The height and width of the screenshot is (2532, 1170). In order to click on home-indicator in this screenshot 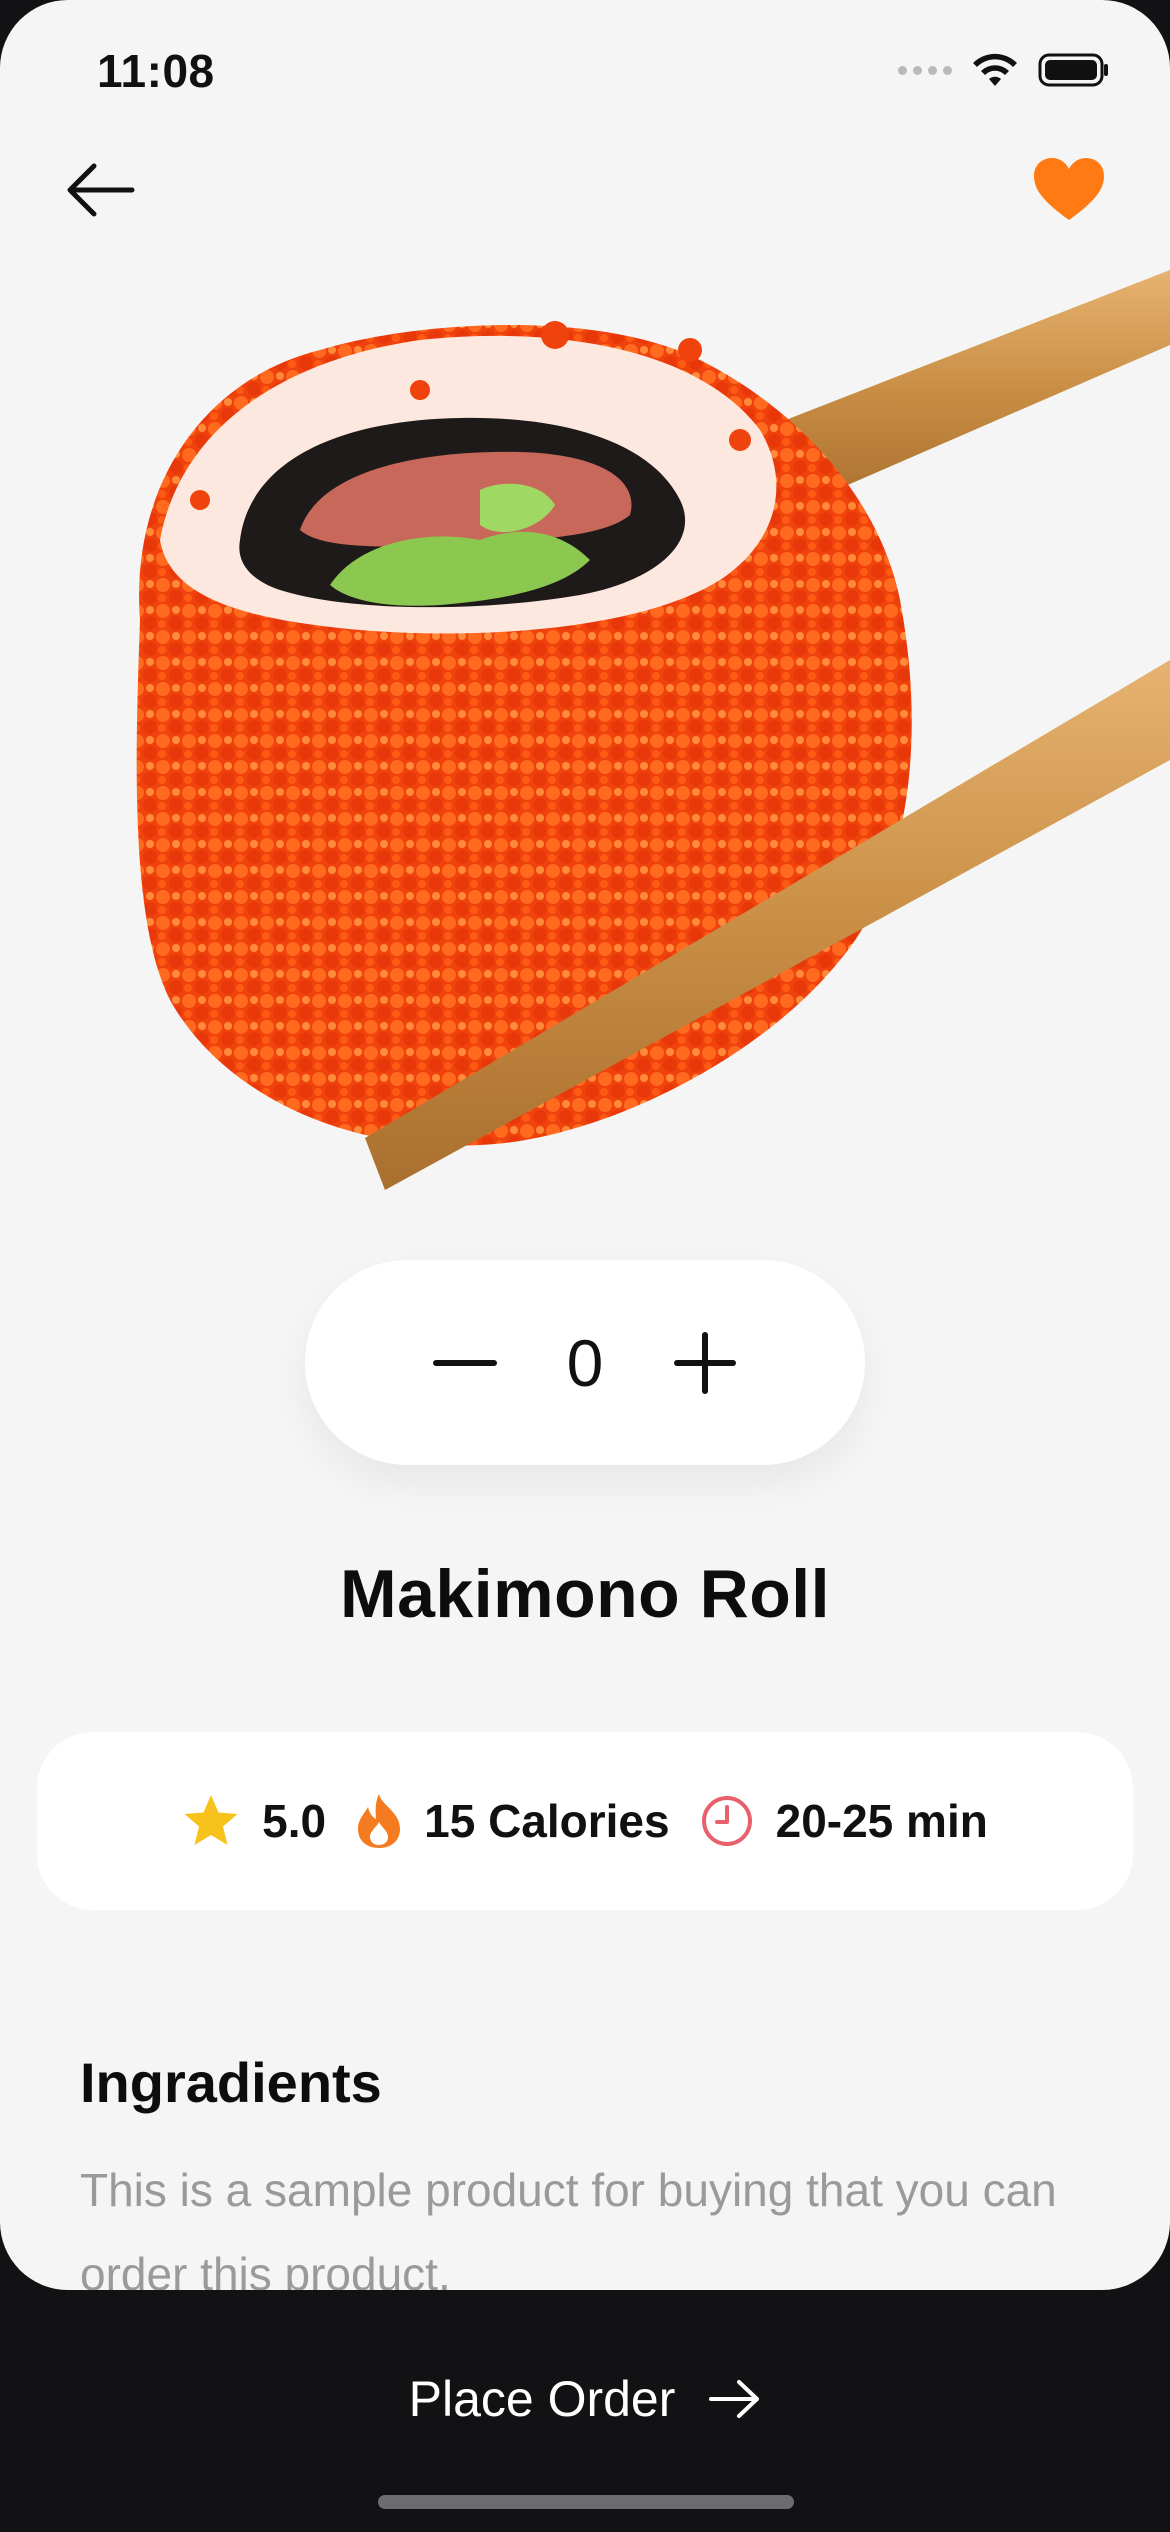, I will do `click(586, 2502)`.